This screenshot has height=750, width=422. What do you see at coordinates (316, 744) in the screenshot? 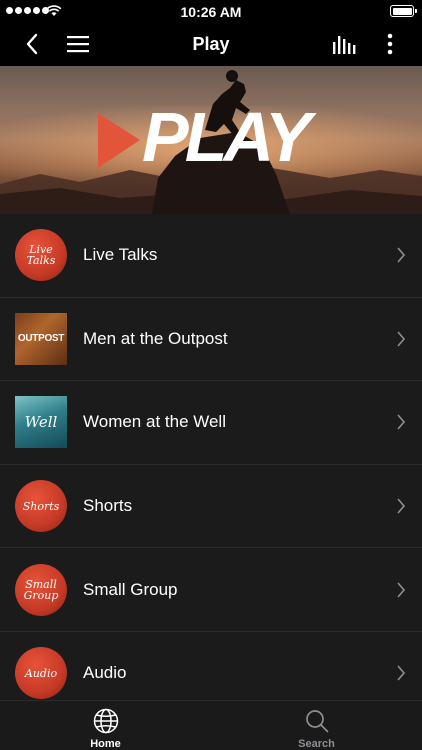
I see `tab-label: Search` at bounding box center [316, 744].